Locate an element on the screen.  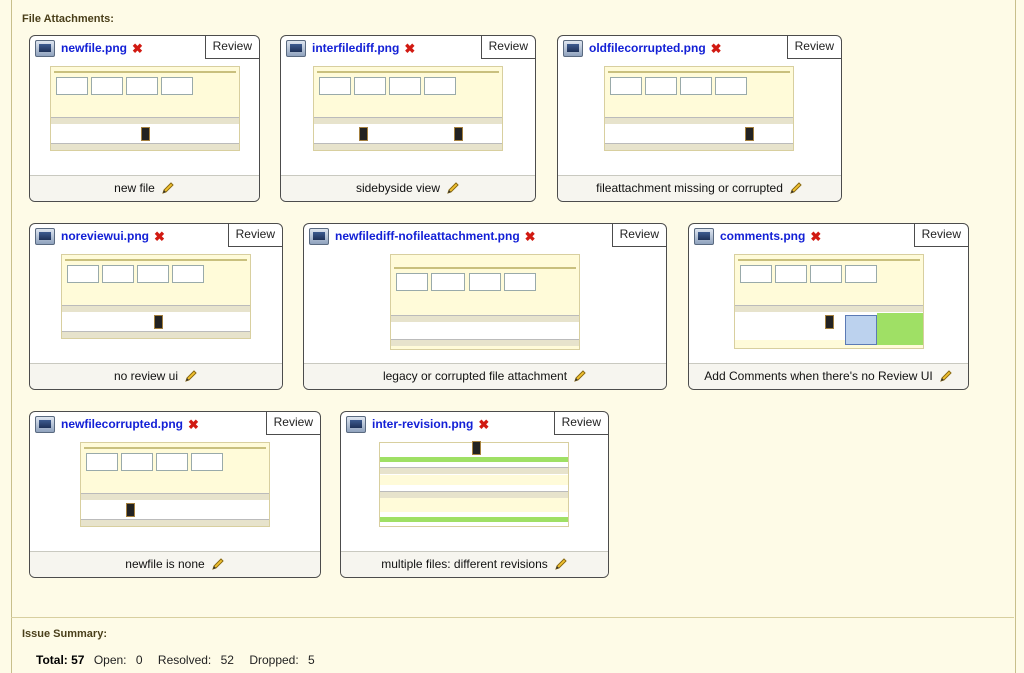
caption-bar: fileattachment missing or corrupted is located at coordinates (699, 188).